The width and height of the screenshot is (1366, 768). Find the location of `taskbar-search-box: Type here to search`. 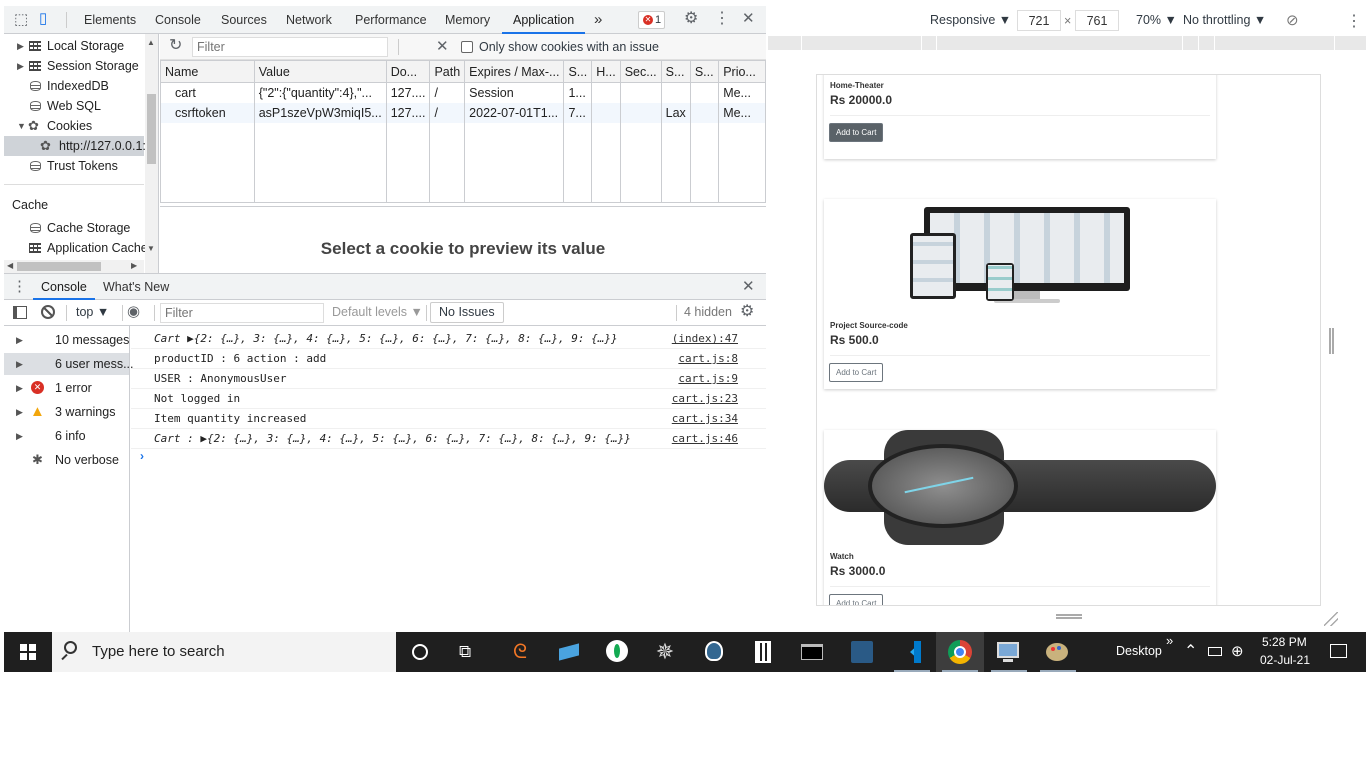

taskbar-search-box: Type here to search is located at coordinates (224, 652).